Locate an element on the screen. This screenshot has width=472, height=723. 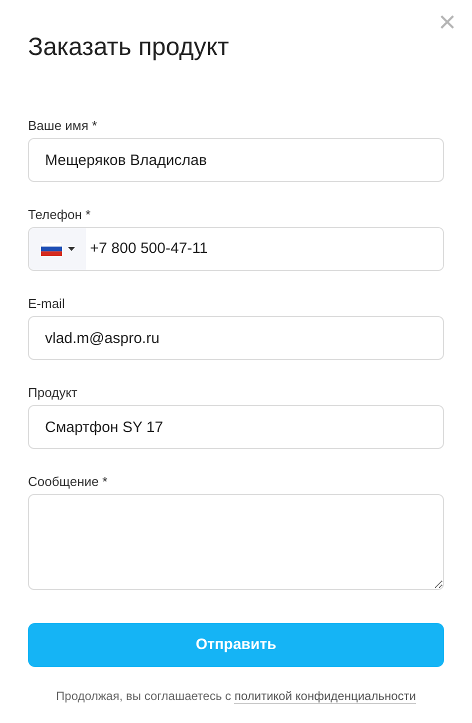
field-label: Ваше имя * is located at coordinates (63, 125).